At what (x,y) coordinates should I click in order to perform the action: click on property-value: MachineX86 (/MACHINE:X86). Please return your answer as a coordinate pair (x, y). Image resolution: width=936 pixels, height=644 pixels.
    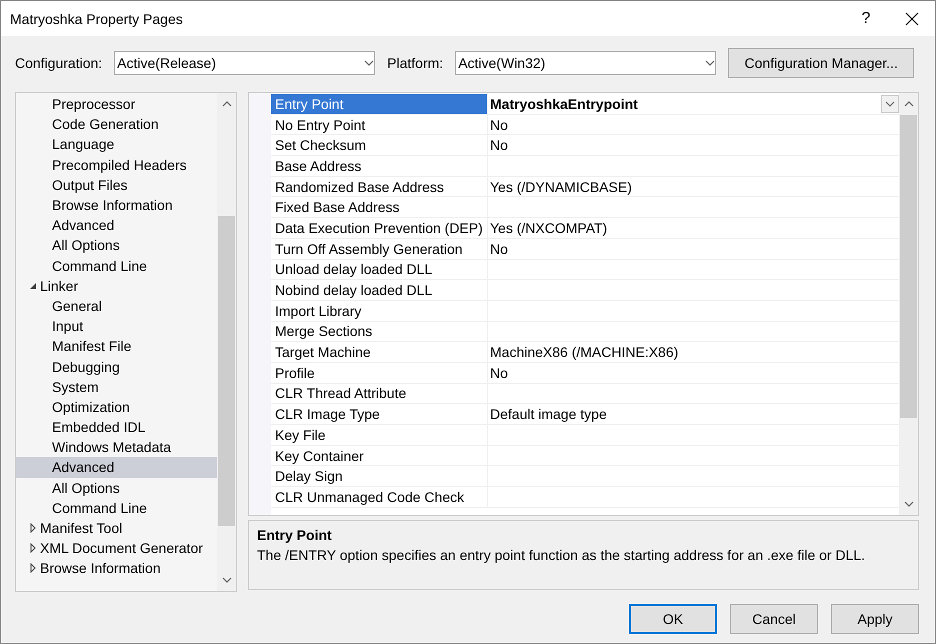
    Looking at the image, I should click on (693, 352).